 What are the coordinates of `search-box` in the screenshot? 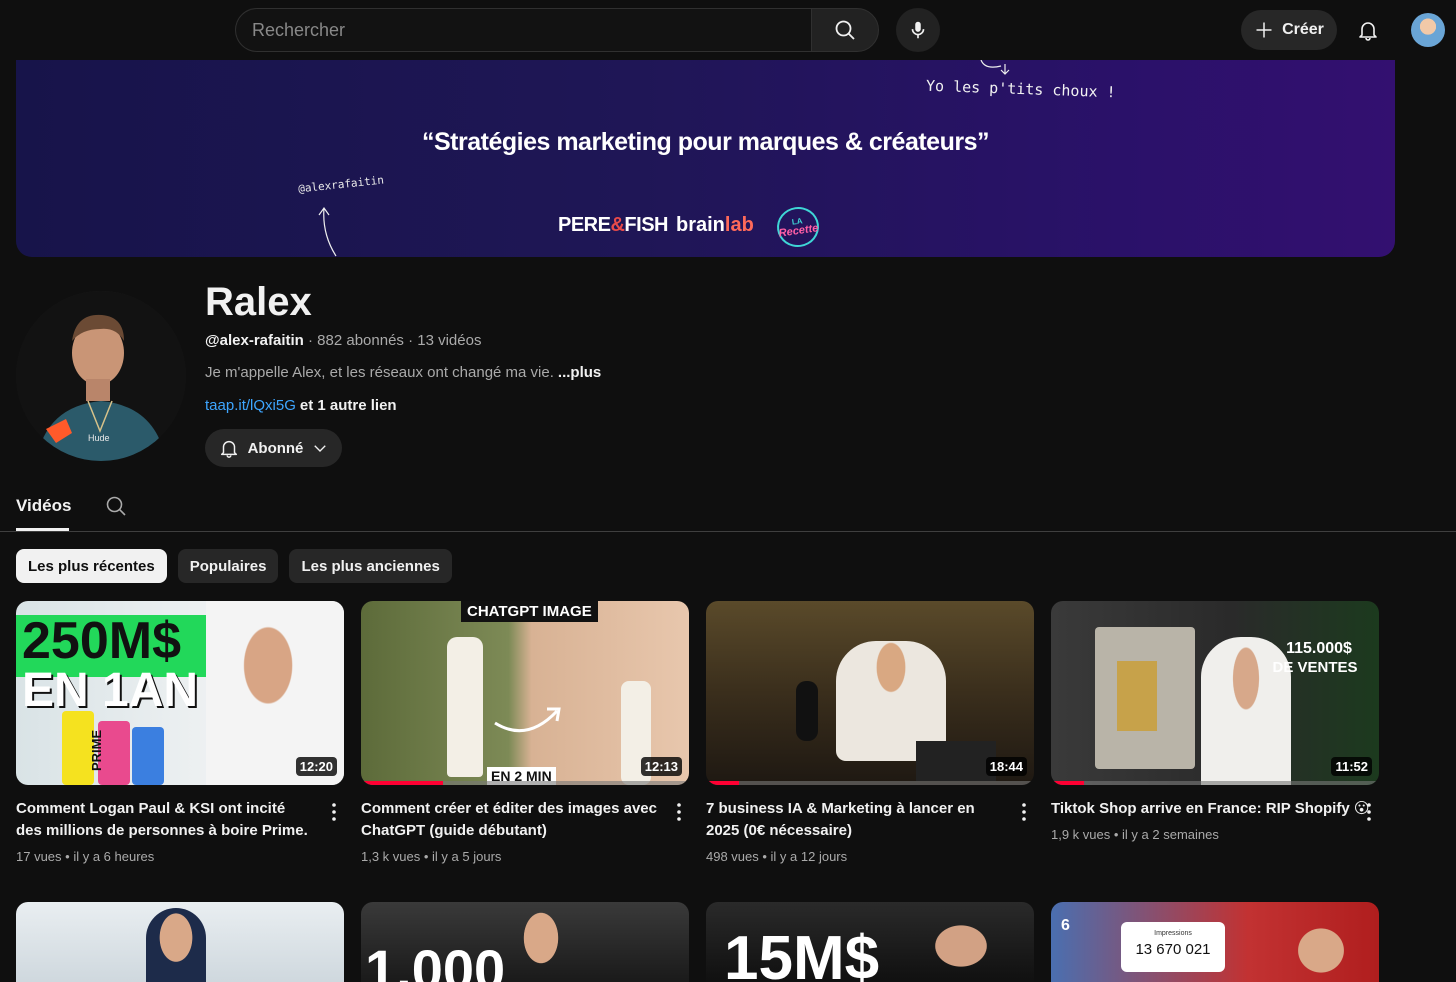 It's located at (557, 30).